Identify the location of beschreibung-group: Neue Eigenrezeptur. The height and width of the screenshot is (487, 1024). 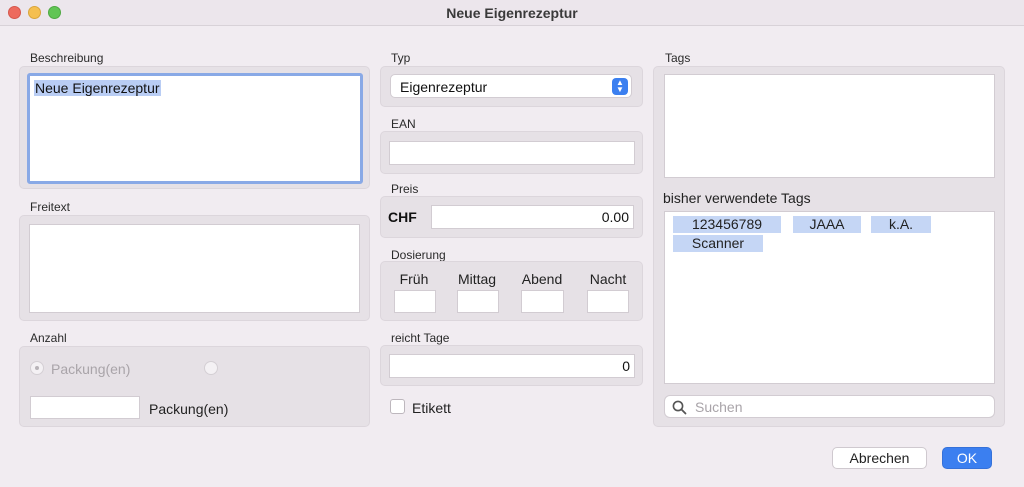
(194, 127).